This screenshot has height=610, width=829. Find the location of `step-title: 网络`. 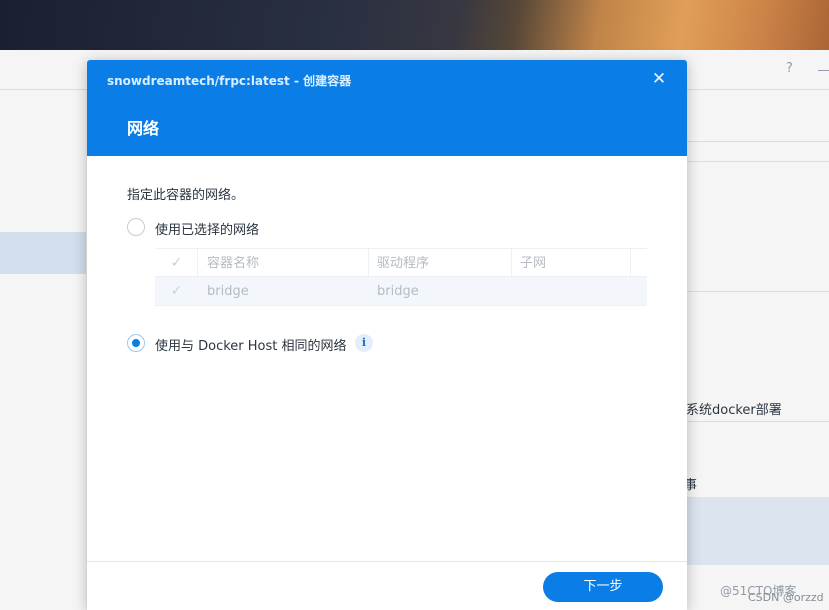

step-title: 网络 is located at coordinates (143, 128).